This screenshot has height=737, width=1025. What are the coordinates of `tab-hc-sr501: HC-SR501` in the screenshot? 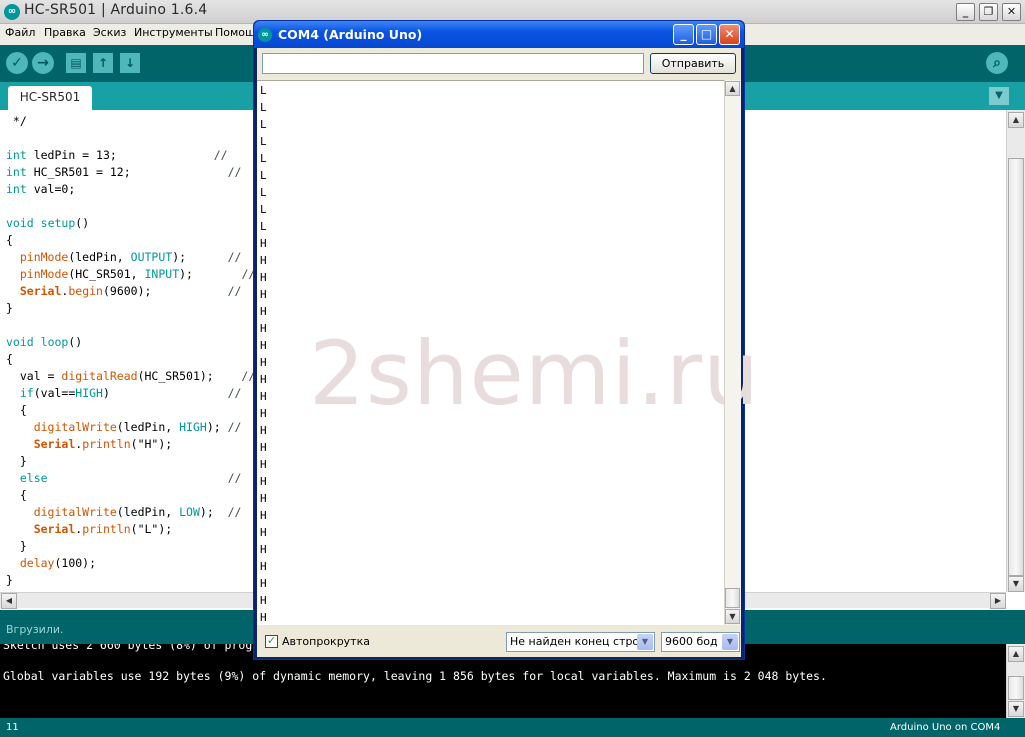 It's located at (50, 98).